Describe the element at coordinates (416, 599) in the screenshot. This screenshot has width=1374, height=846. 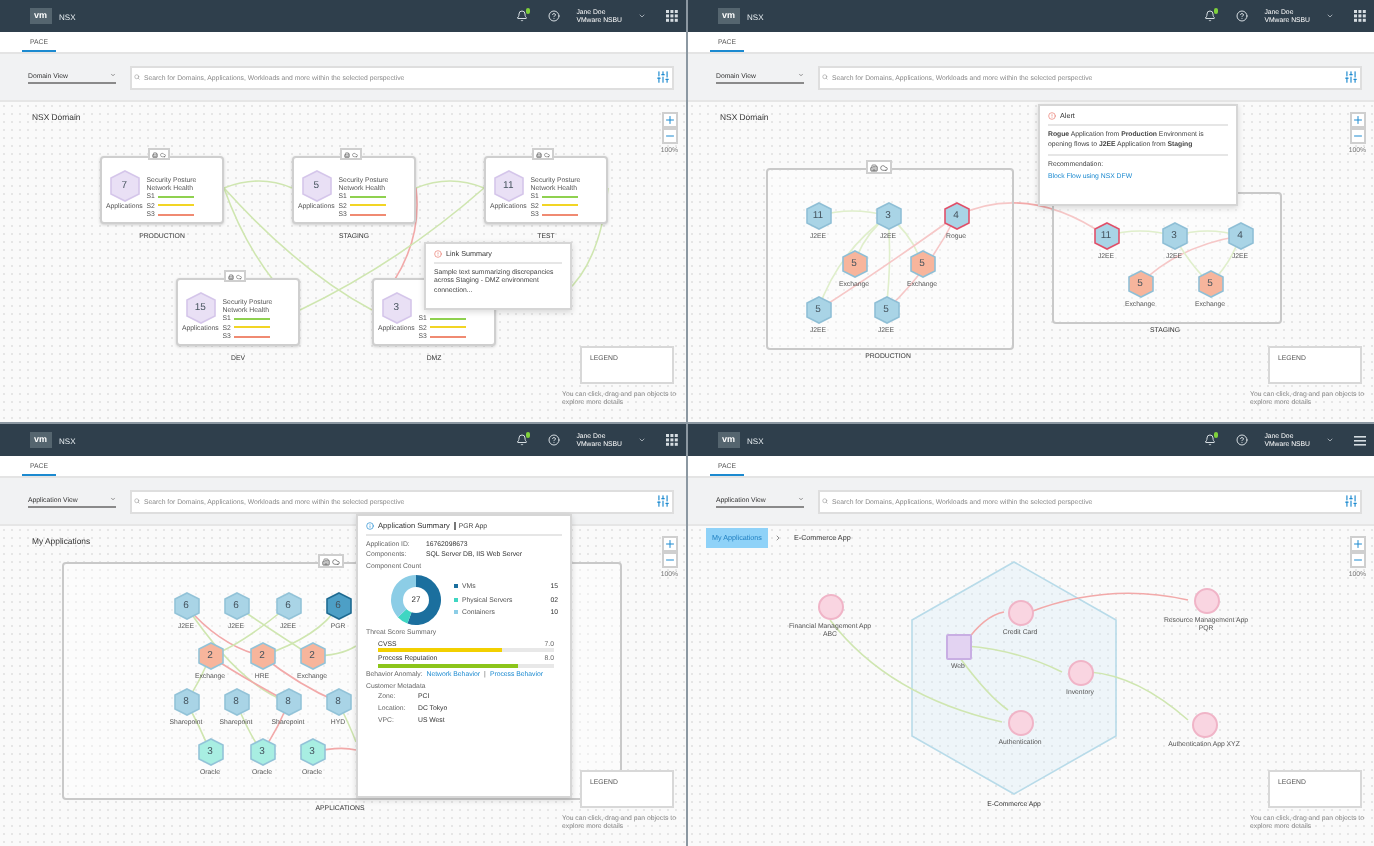
I see `donut-drawing` at that location.